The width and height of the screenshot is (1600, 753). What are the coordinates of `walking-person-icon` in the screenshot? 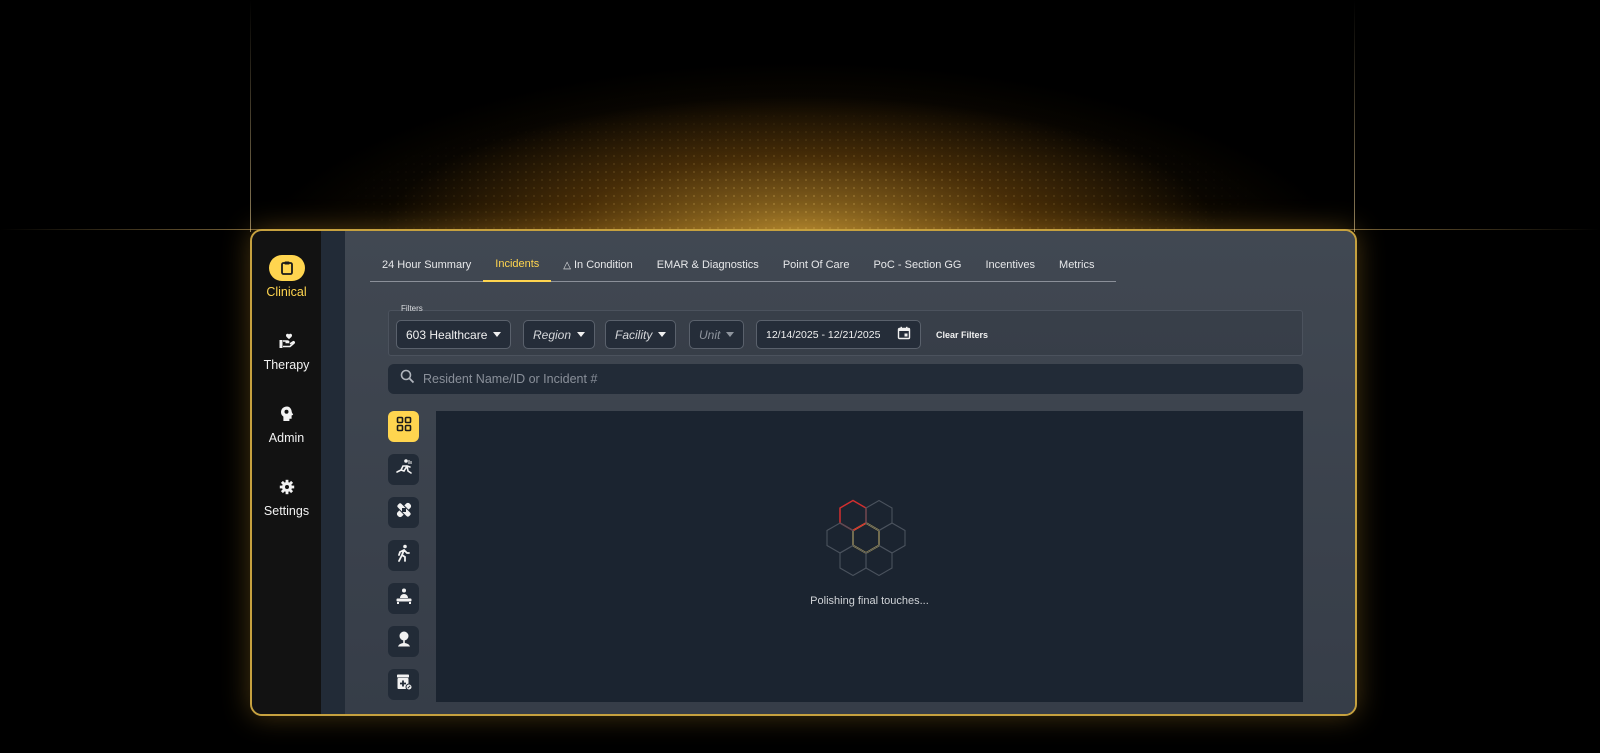 It's located at (404, 555).